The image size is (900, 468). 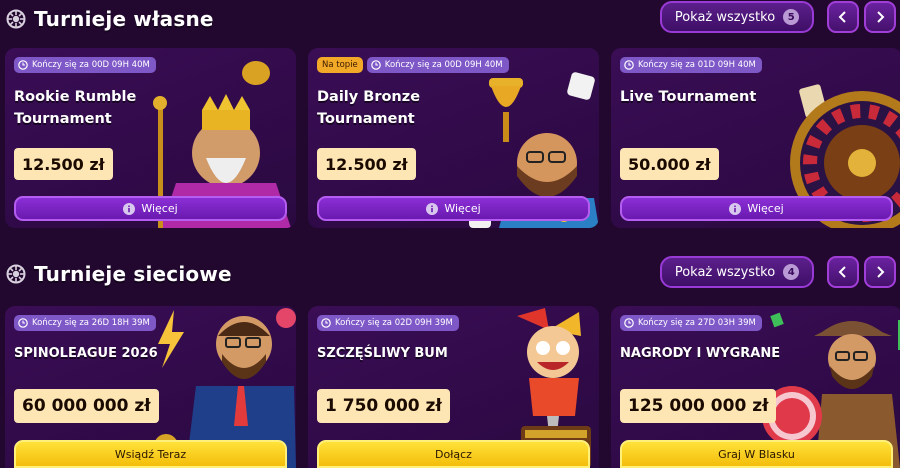 What do you see at coordinates (394, 323) in the screenshot?
I see `timer-text: Kończy się za 02D 09H 39M` at bounding box center [394, 323].